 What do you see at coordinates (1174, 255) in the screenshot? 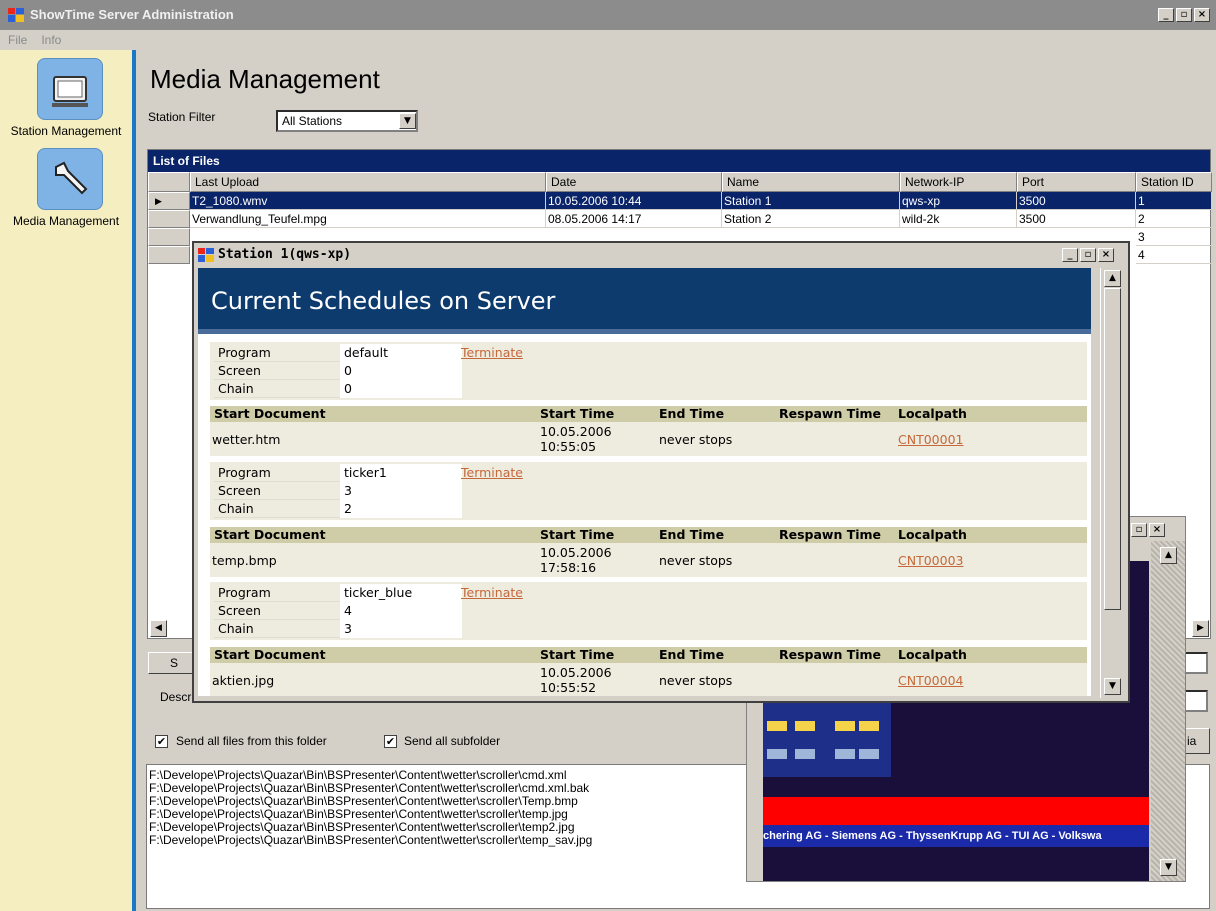
I see `cell-station-id: 4` at bounding box center [1174, 255].